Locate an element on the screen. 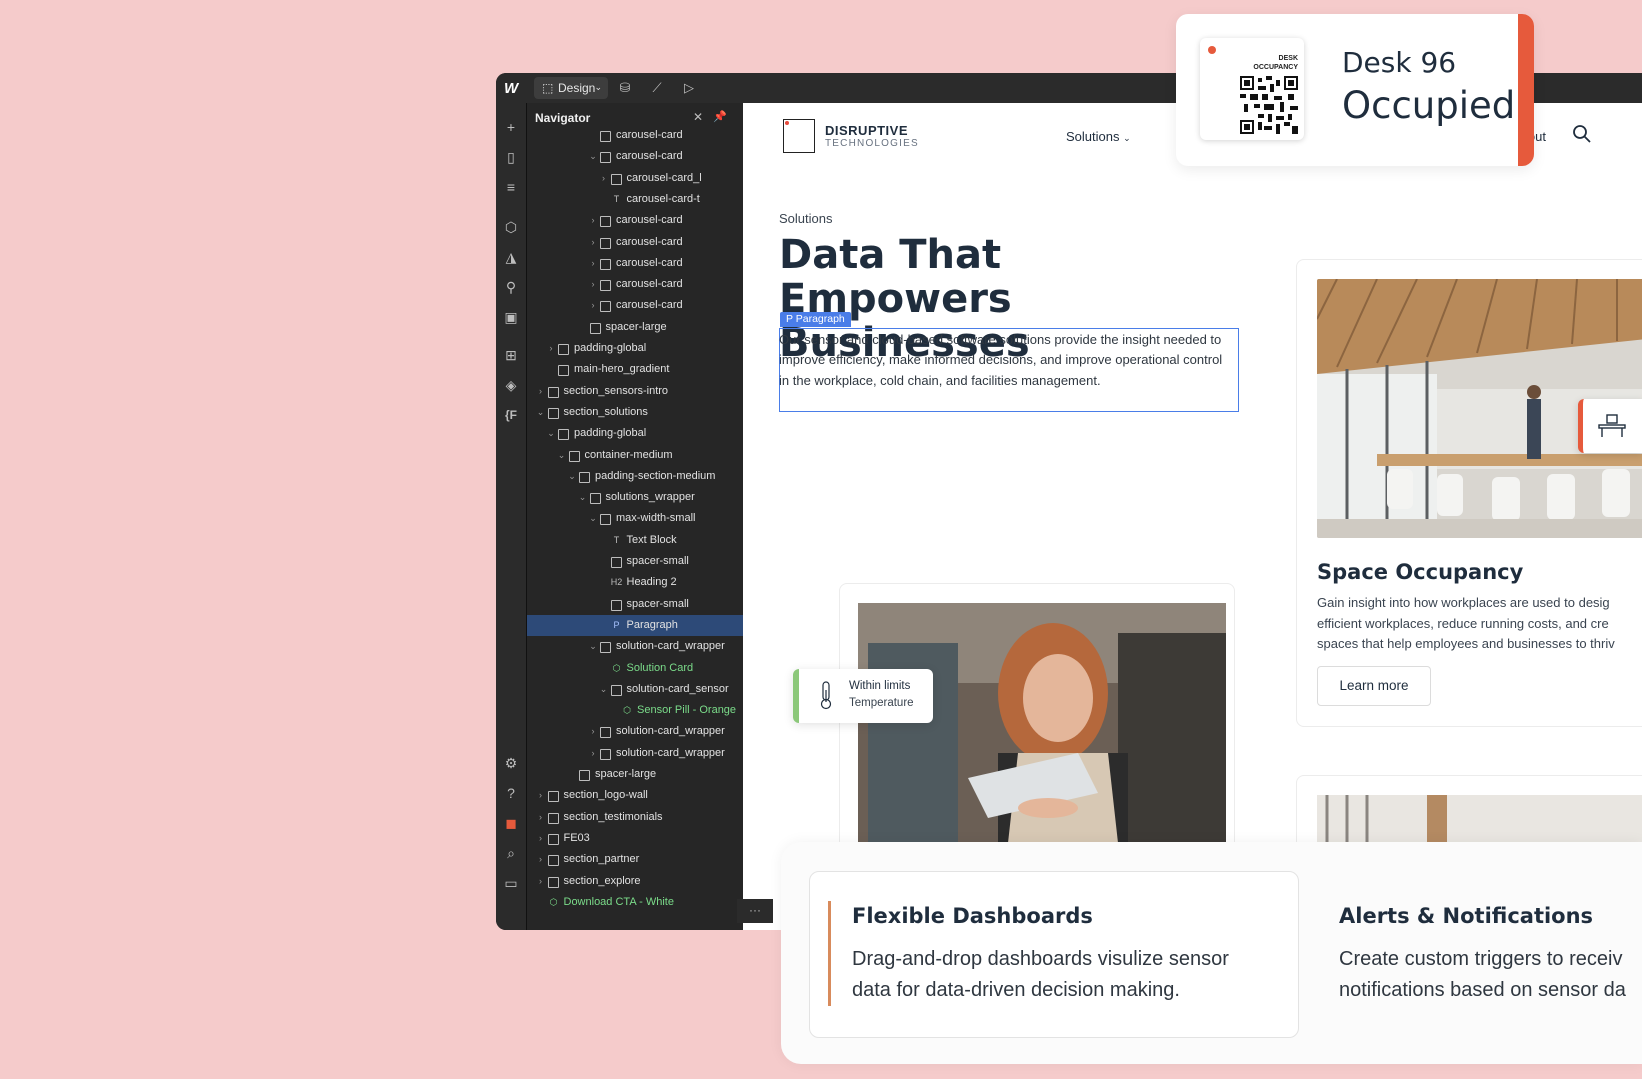  learn-more-button: Learn more is located at coordinates (1374, 686).